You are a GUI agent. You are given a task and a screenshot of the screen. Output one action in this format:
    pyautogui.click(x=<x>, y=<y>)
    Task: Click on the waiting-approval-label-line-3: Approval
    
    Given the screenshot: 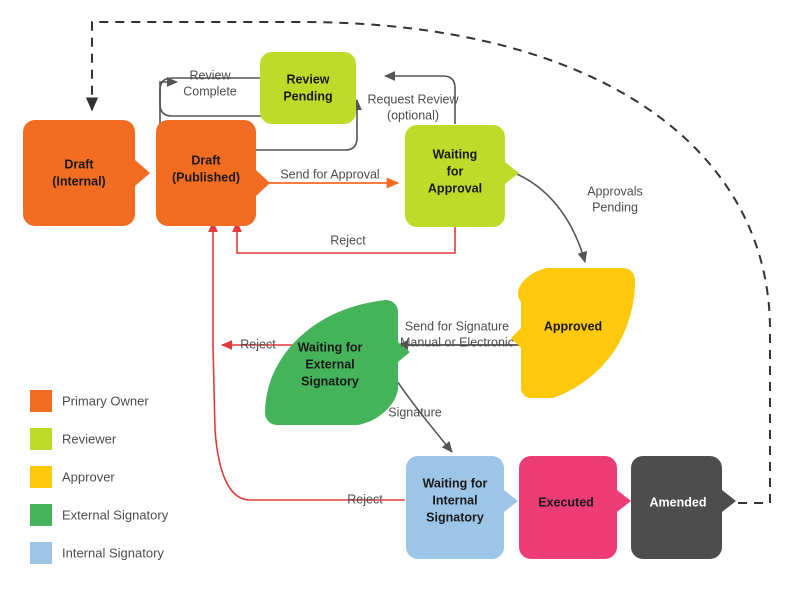 What is the action you would take?
    pyautogui.click(x=455, y=188)
    